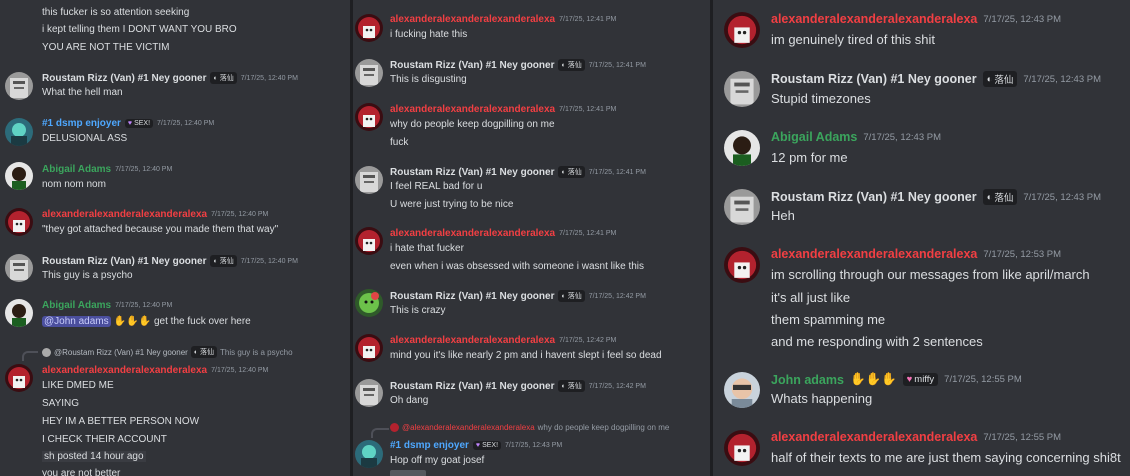  Describe the element at coordinates (408, 473) in the screenshot. I see `image-attachment` at that location.